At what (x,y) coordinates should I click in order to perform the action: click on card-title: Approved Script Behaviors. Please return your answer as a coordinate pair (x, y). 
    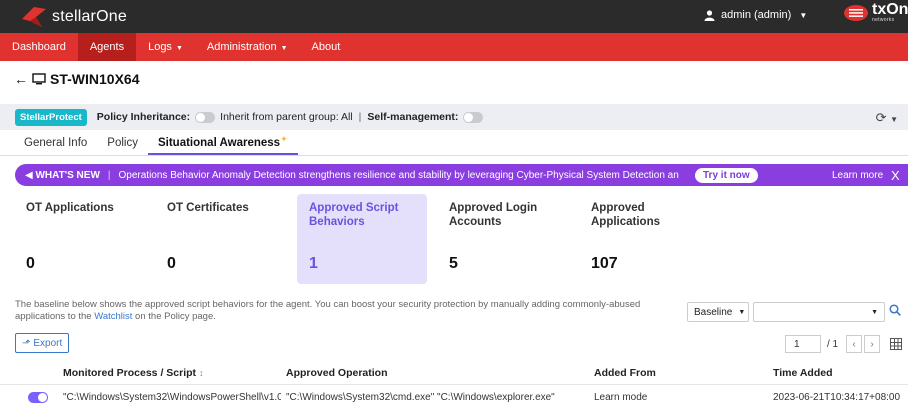
    Looking at the image, I should click on (354, 215).